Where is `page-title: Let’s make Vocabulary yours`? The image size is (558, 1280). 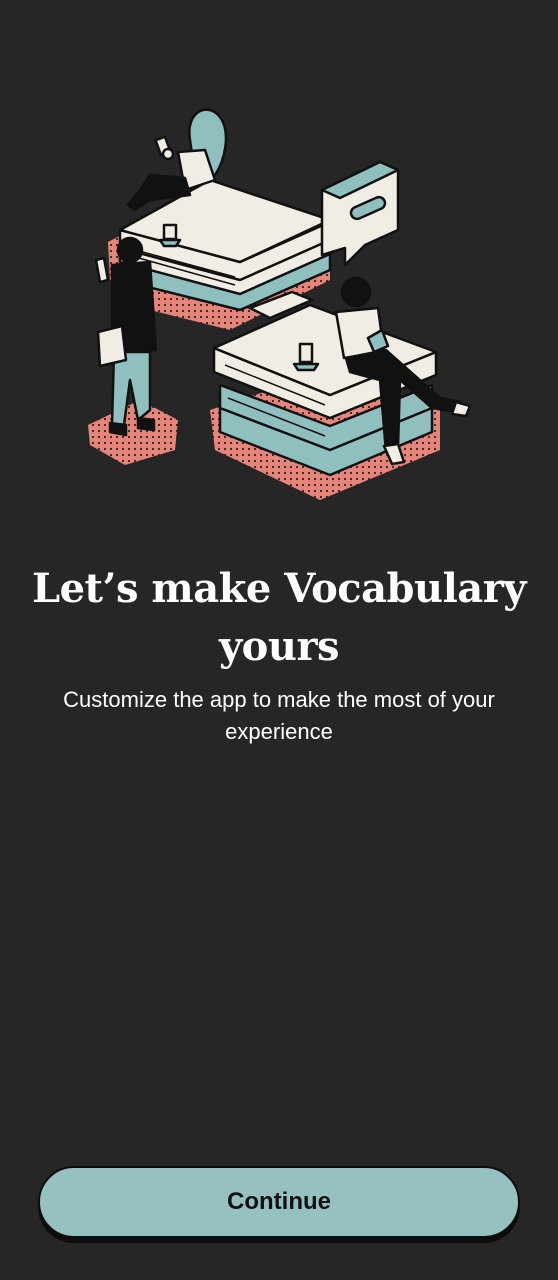
page-title: Let’s make Vocabulary yours is located at coordinates (279, 617).